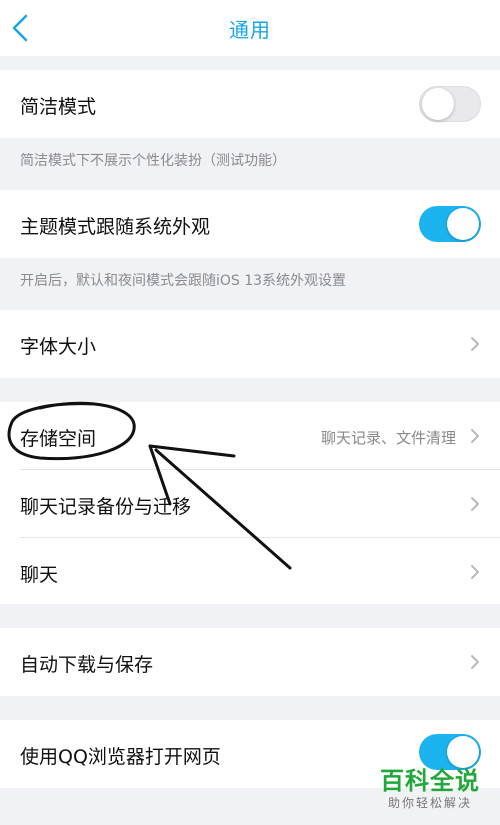 This screenshot has height=825, width=500. Describe the element at coordinates (153, 161) in the screenshot. I see `simple-mode-note: 简洁模式下不展示个性化装扮（测试功能）` at that location.